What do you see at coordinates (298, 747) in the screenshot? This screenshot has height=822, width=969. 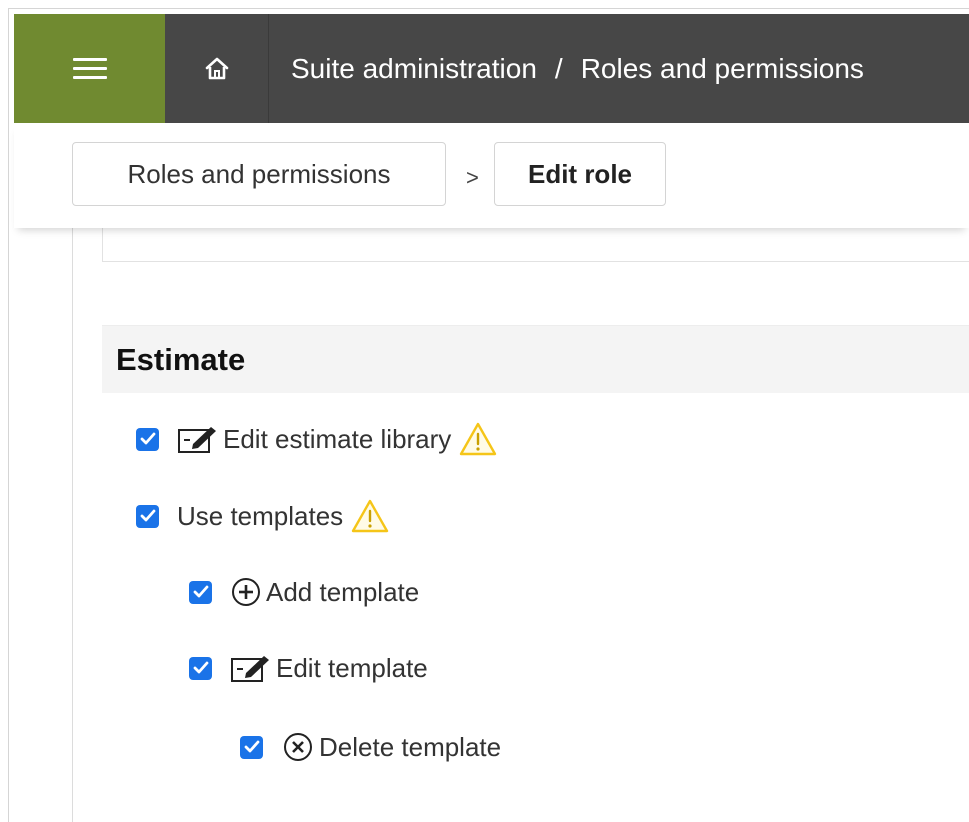 I see `delete-circle-icon` at bounding box center [298, 747].